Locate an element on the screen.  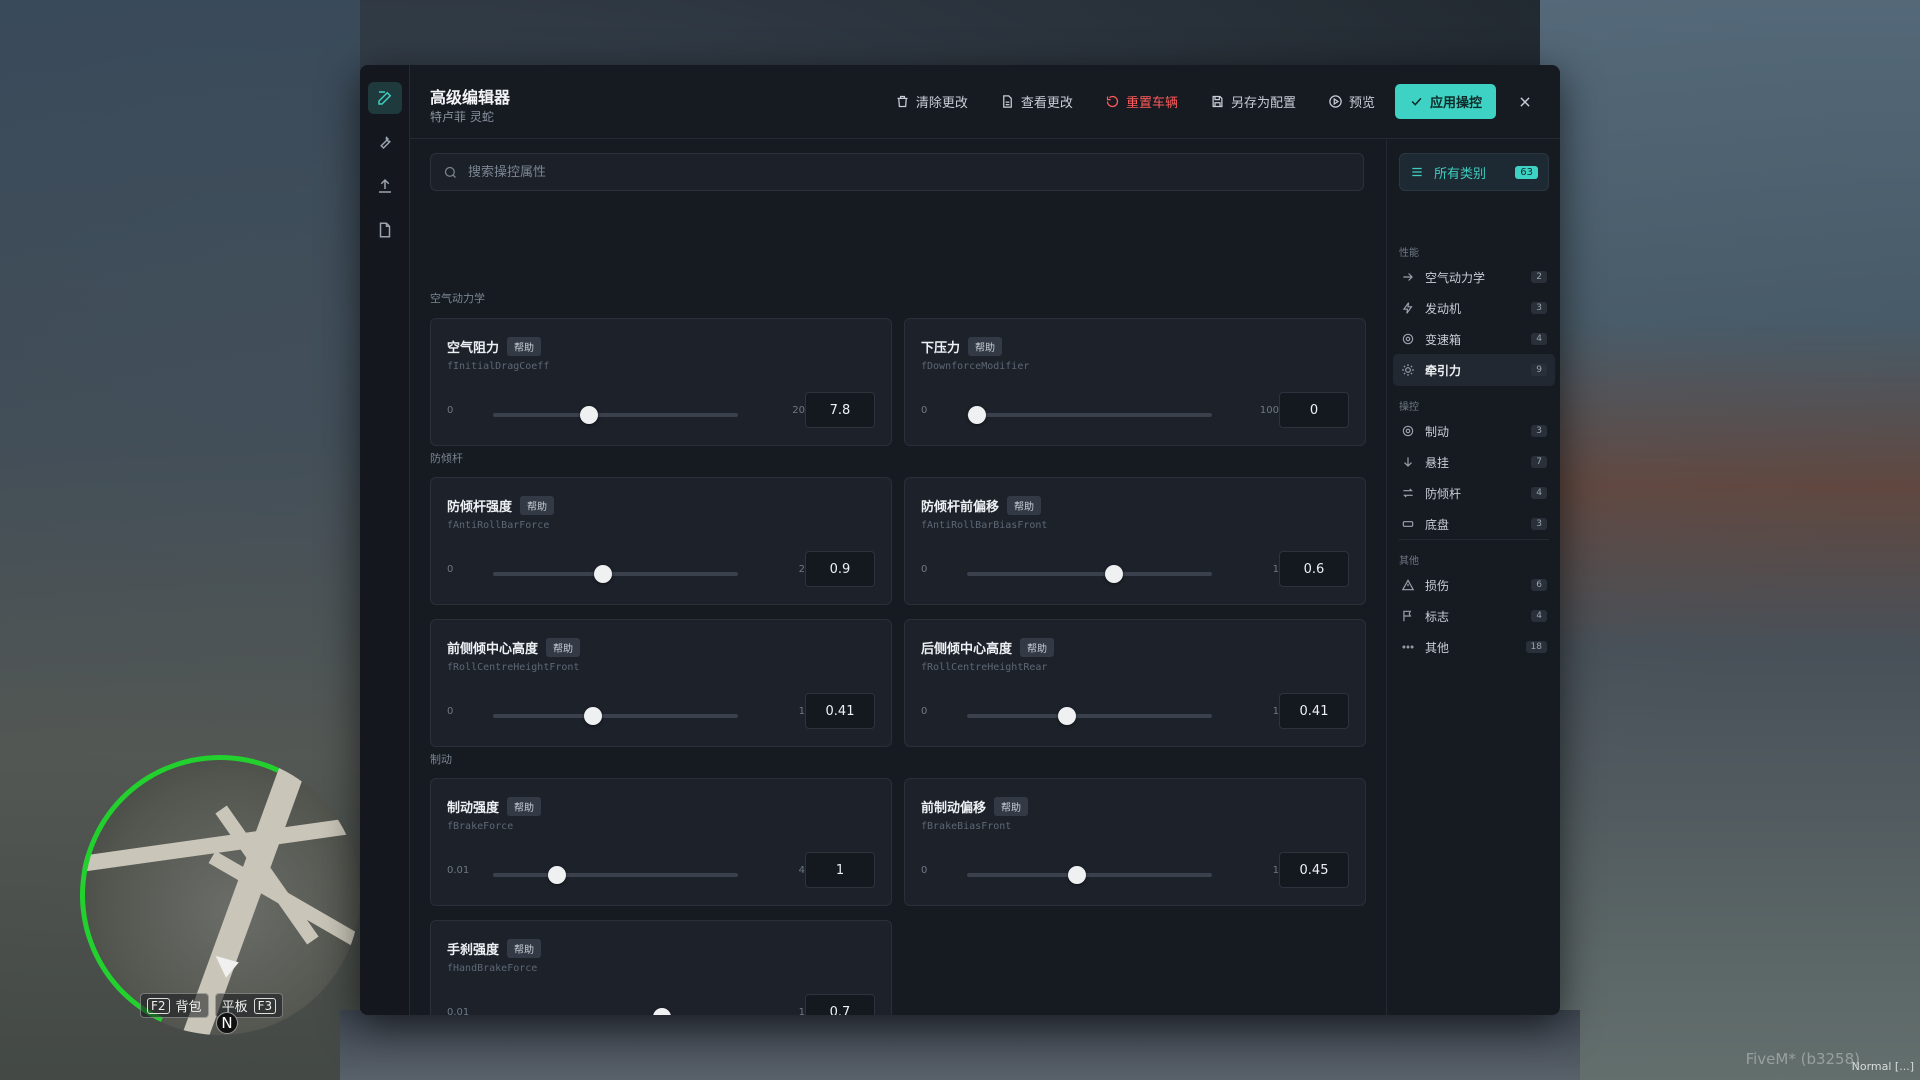
arrow-right-icon is located at coordinates (1408, 277).